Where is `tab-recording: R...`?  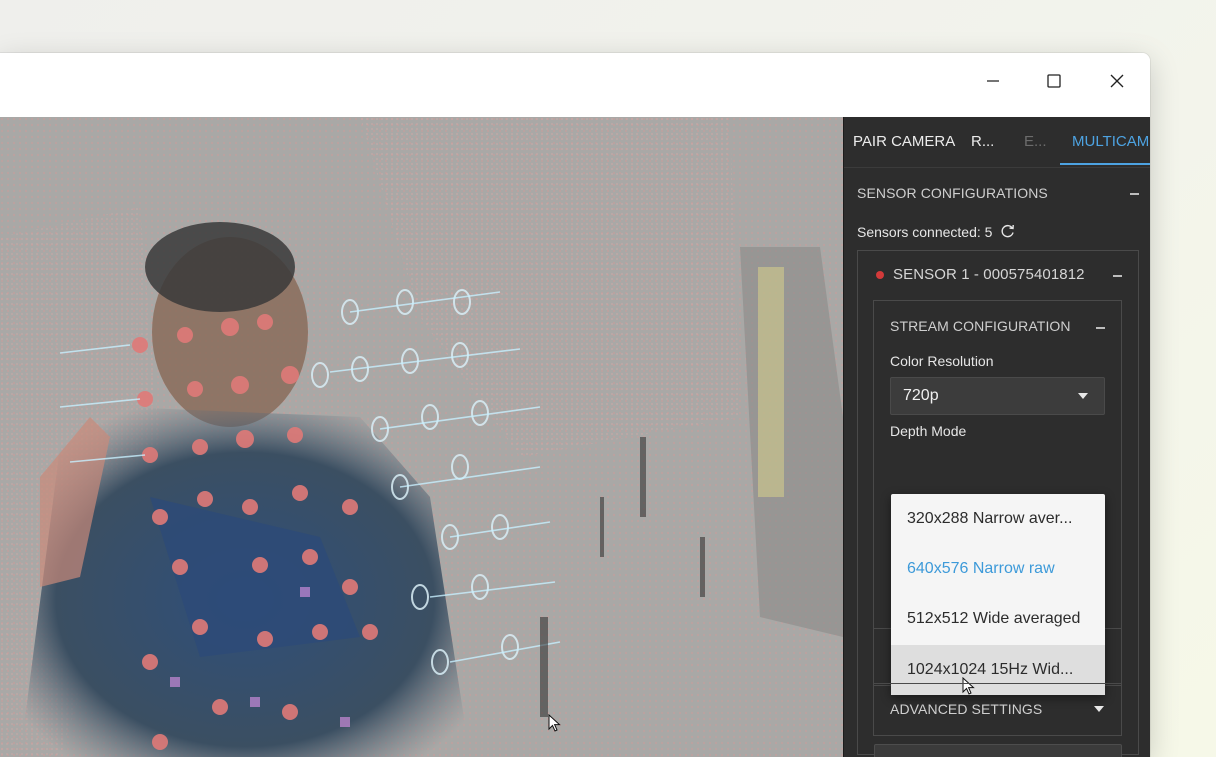
tab-recording: R... is located at coordinates (982, 141).